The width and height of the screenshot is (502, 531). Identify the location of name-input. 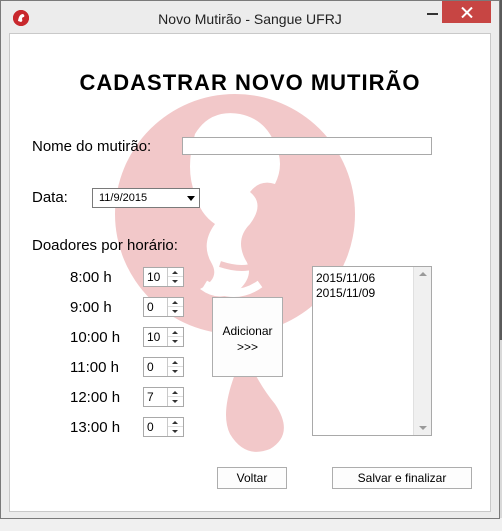
(307, 146).